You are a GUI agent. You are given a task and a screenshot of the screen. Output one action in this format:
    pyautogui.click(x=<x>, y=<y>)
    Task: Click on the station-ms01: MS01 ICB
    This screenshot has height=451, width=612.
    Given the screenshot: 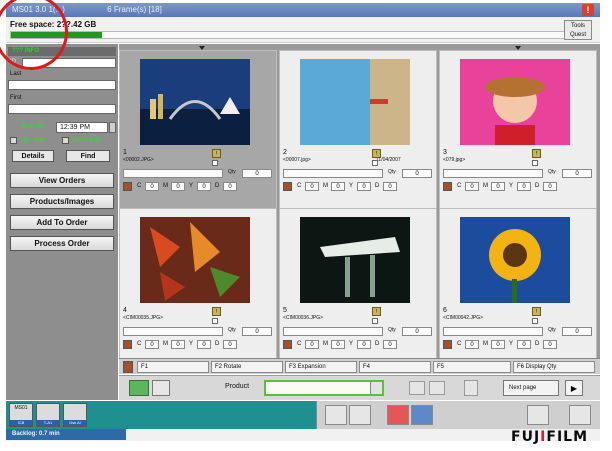 What is the action you would take?
    pyautogui.click(x=21, y=415)
    